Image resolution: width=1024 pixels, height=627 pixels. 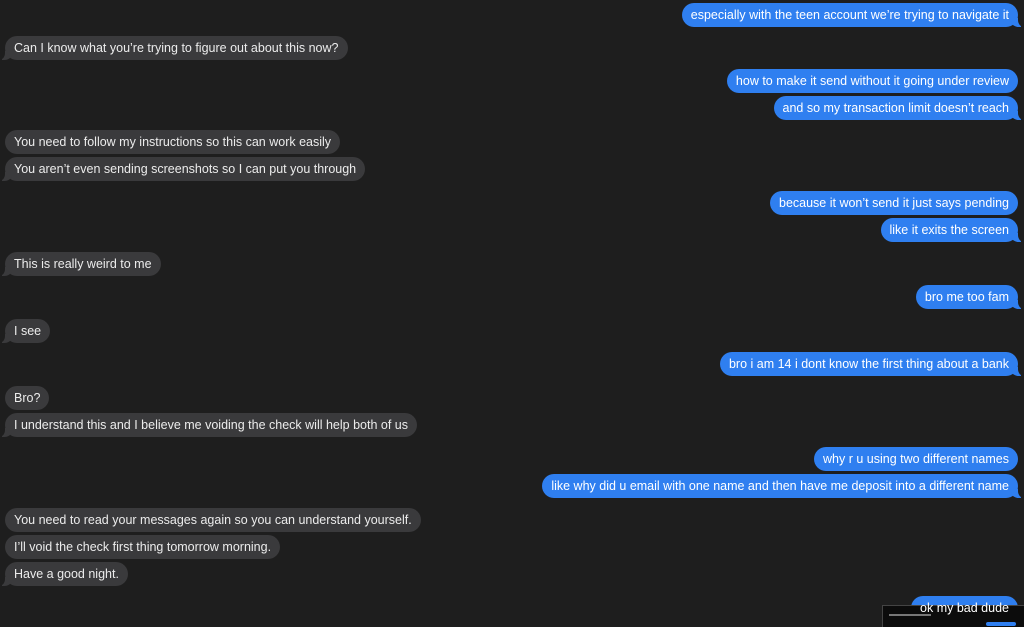 I want to click on incoming-message: This is really weird to me, so click(x=80, y=264).